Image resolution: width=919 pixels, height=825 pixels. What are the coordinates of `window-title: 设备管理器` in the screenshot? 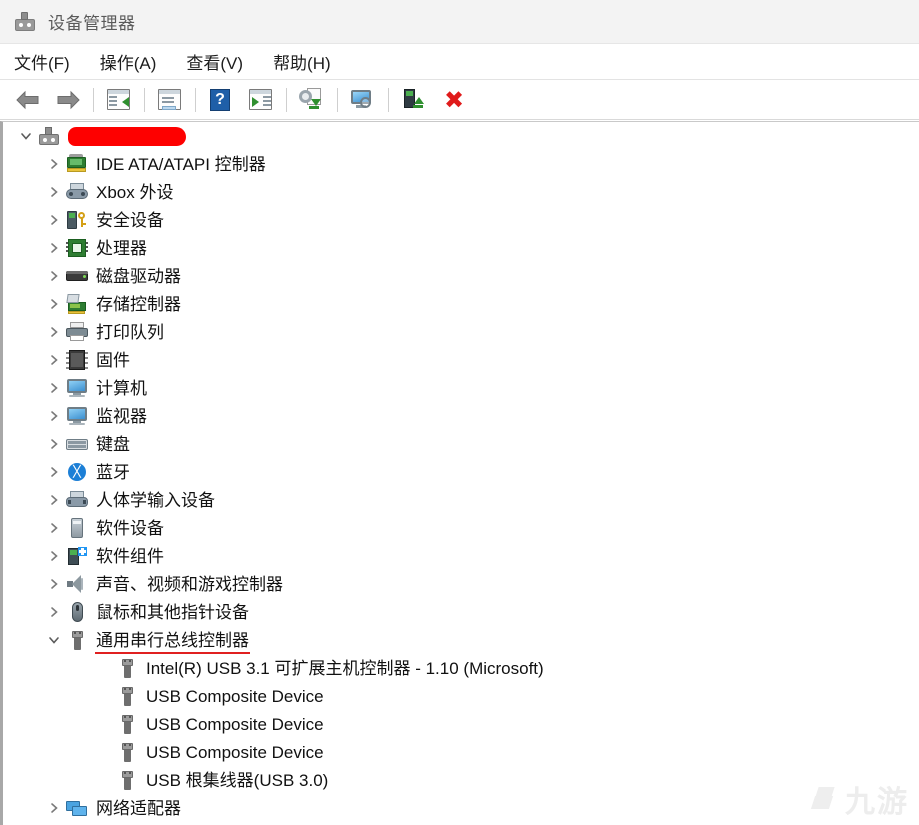 It's located at (92, 23).